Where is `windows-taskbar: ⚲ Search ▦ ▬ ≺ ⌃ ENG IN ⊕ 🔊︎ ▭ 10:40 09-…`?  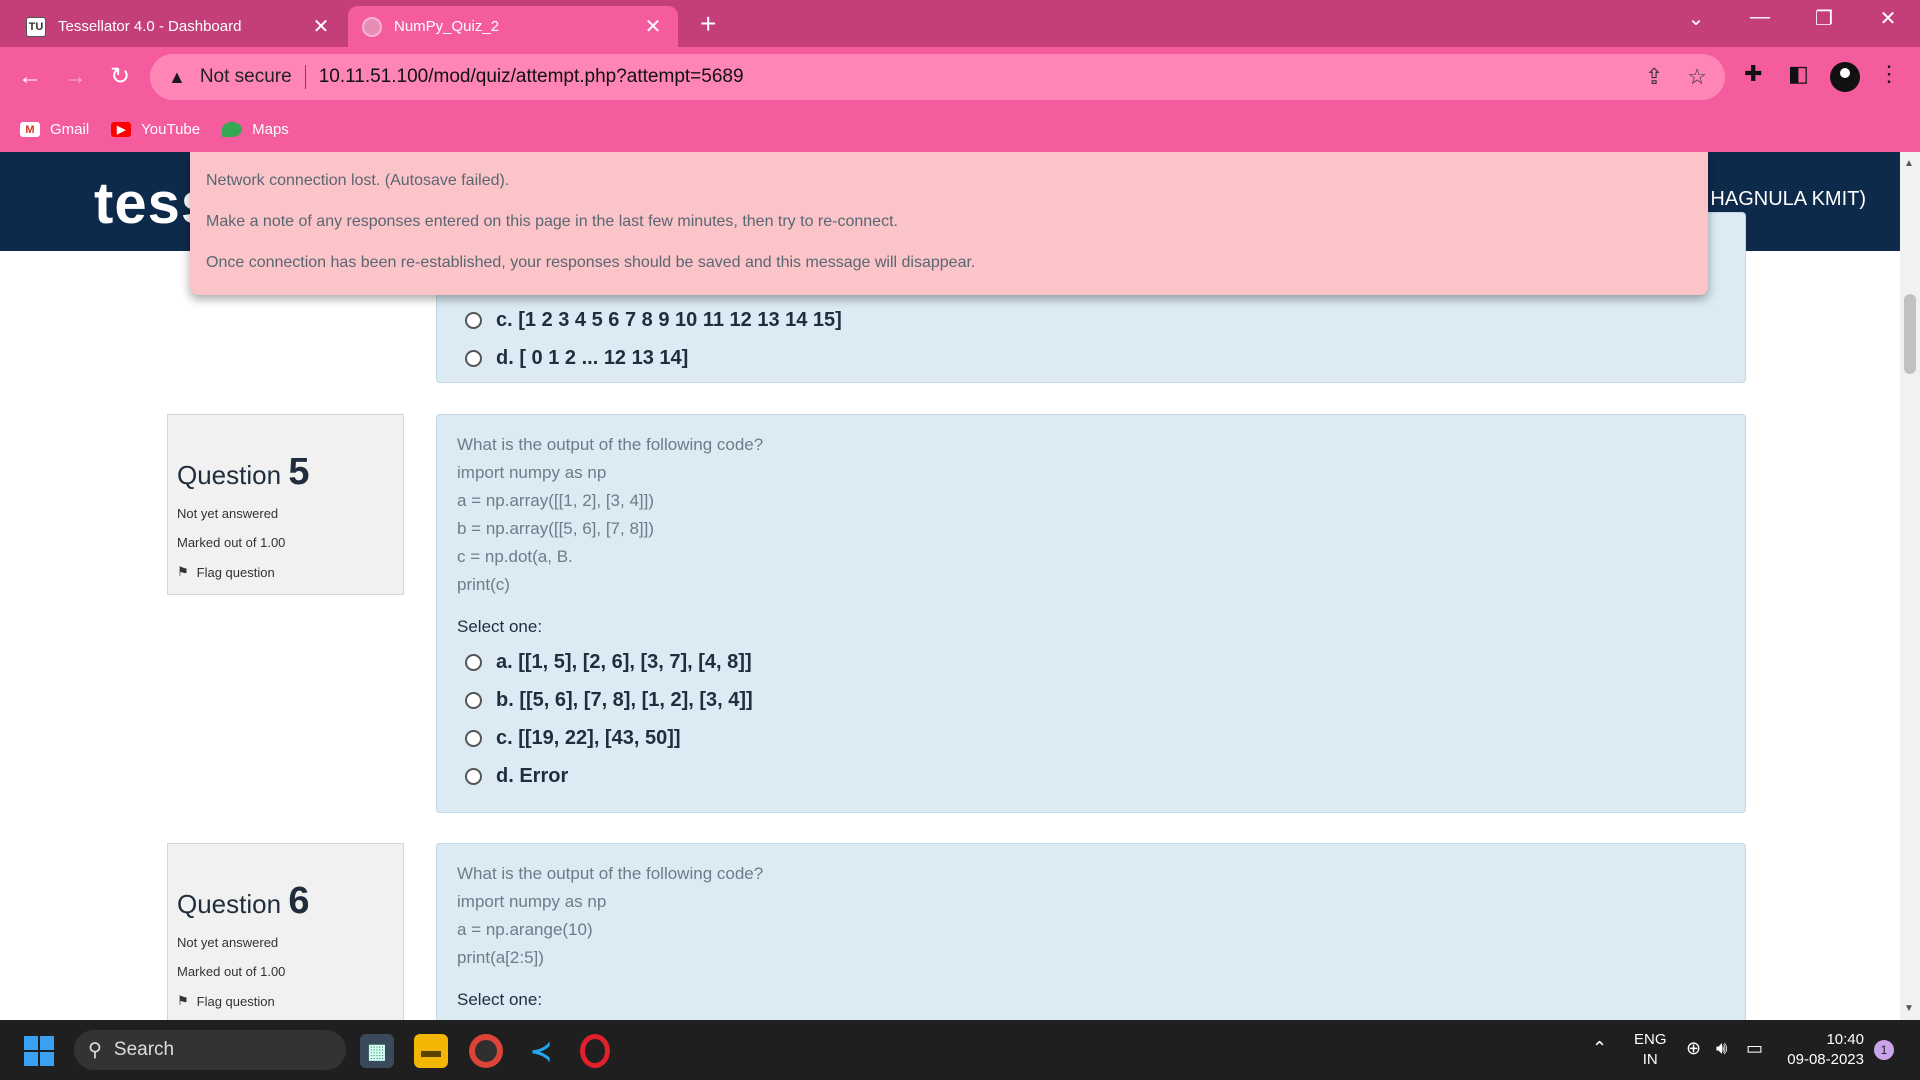 windows-taskbar: ⚲ Search ▦ ▬ ≺ ⌃ ENG IN ⊕ 🔊︎ ▭ 10:40 09-… is located at coordinates (960, 1050).